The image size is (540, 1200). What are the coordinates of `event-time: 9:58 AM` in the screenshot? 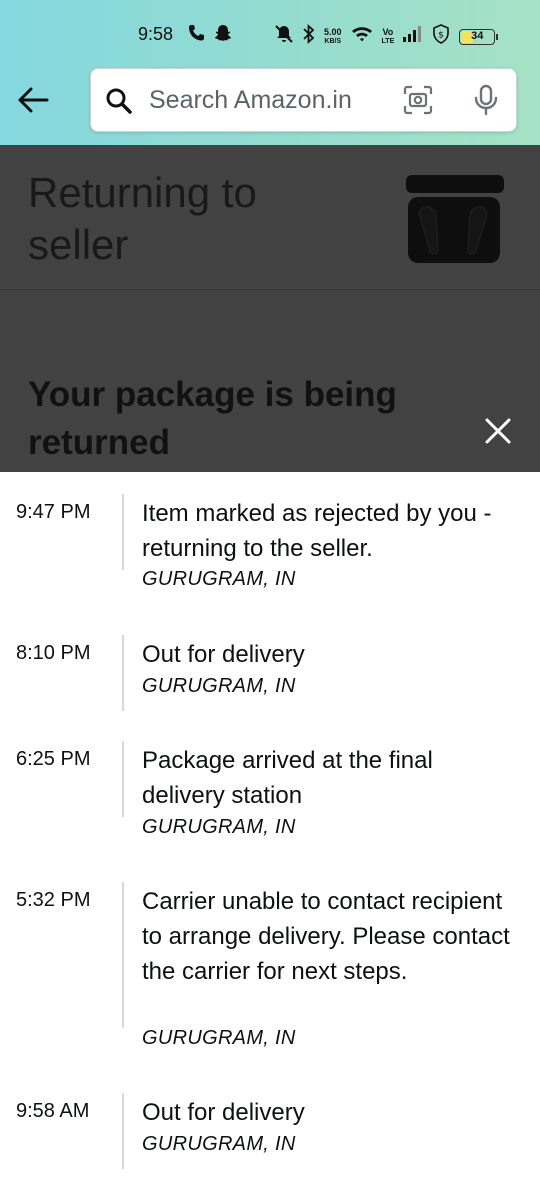 It's located at (53, 1111).